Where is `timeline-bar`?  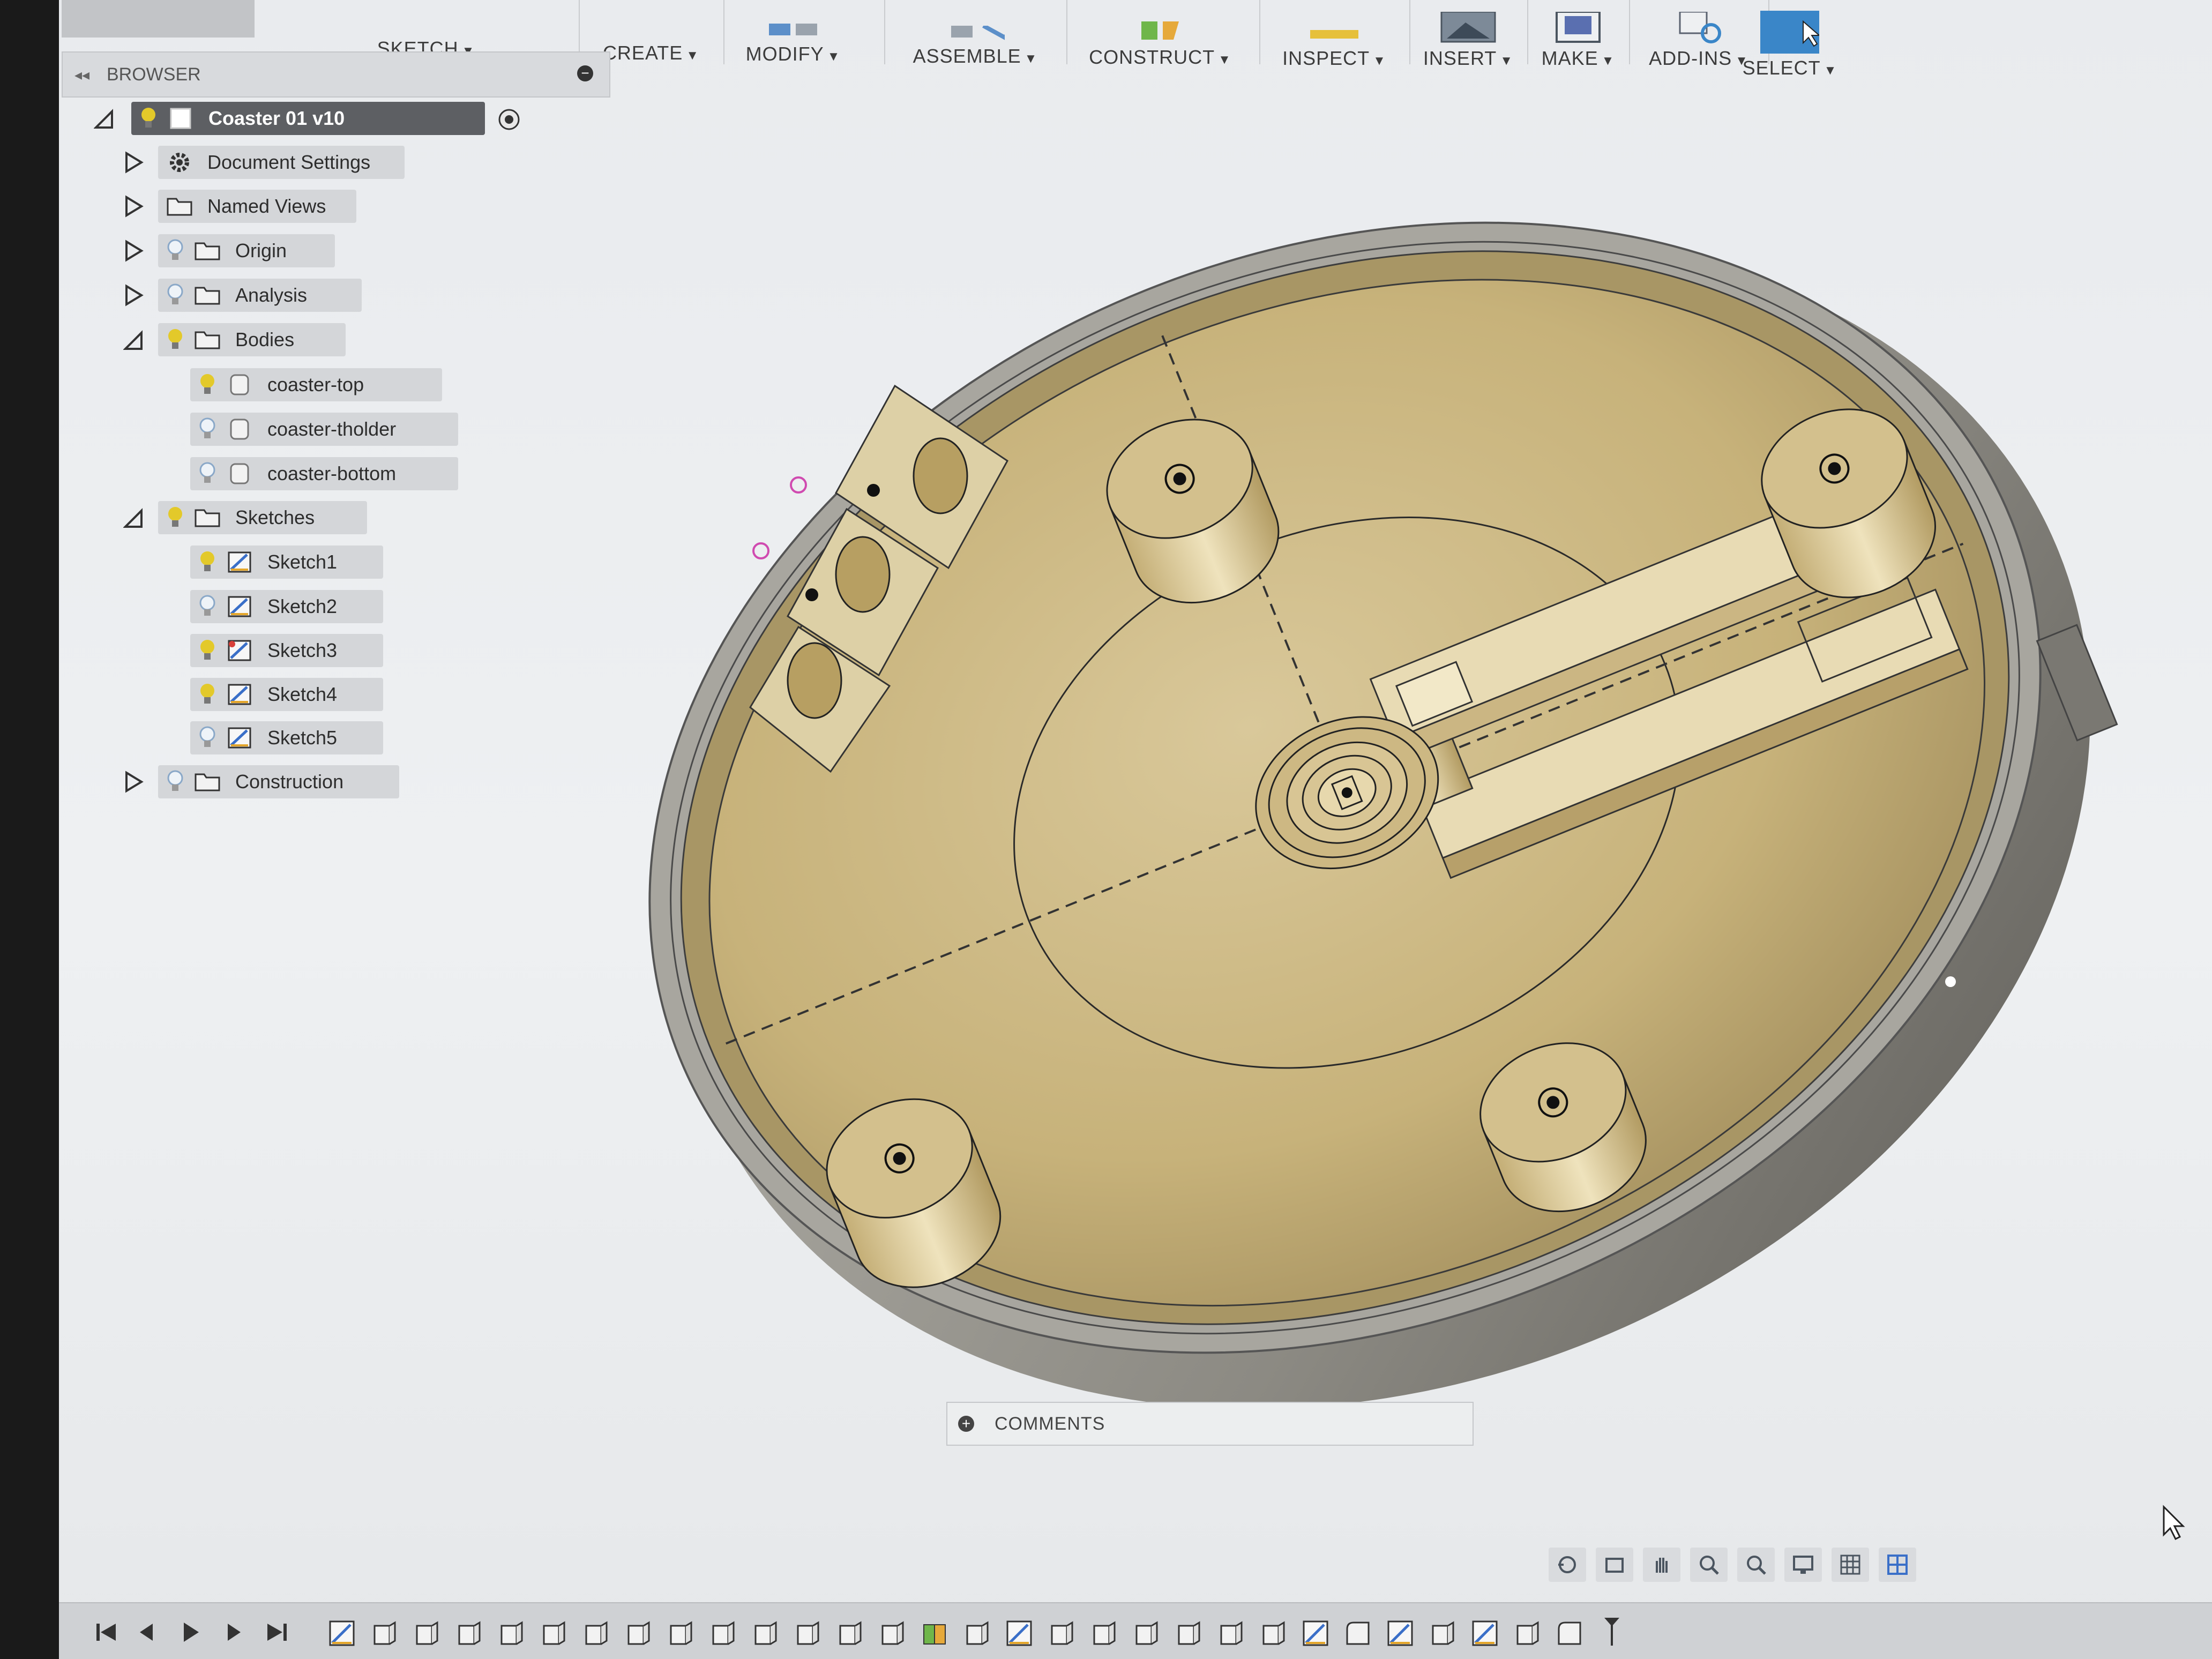
timeline-bar is located at coordinates (1135, 1630).